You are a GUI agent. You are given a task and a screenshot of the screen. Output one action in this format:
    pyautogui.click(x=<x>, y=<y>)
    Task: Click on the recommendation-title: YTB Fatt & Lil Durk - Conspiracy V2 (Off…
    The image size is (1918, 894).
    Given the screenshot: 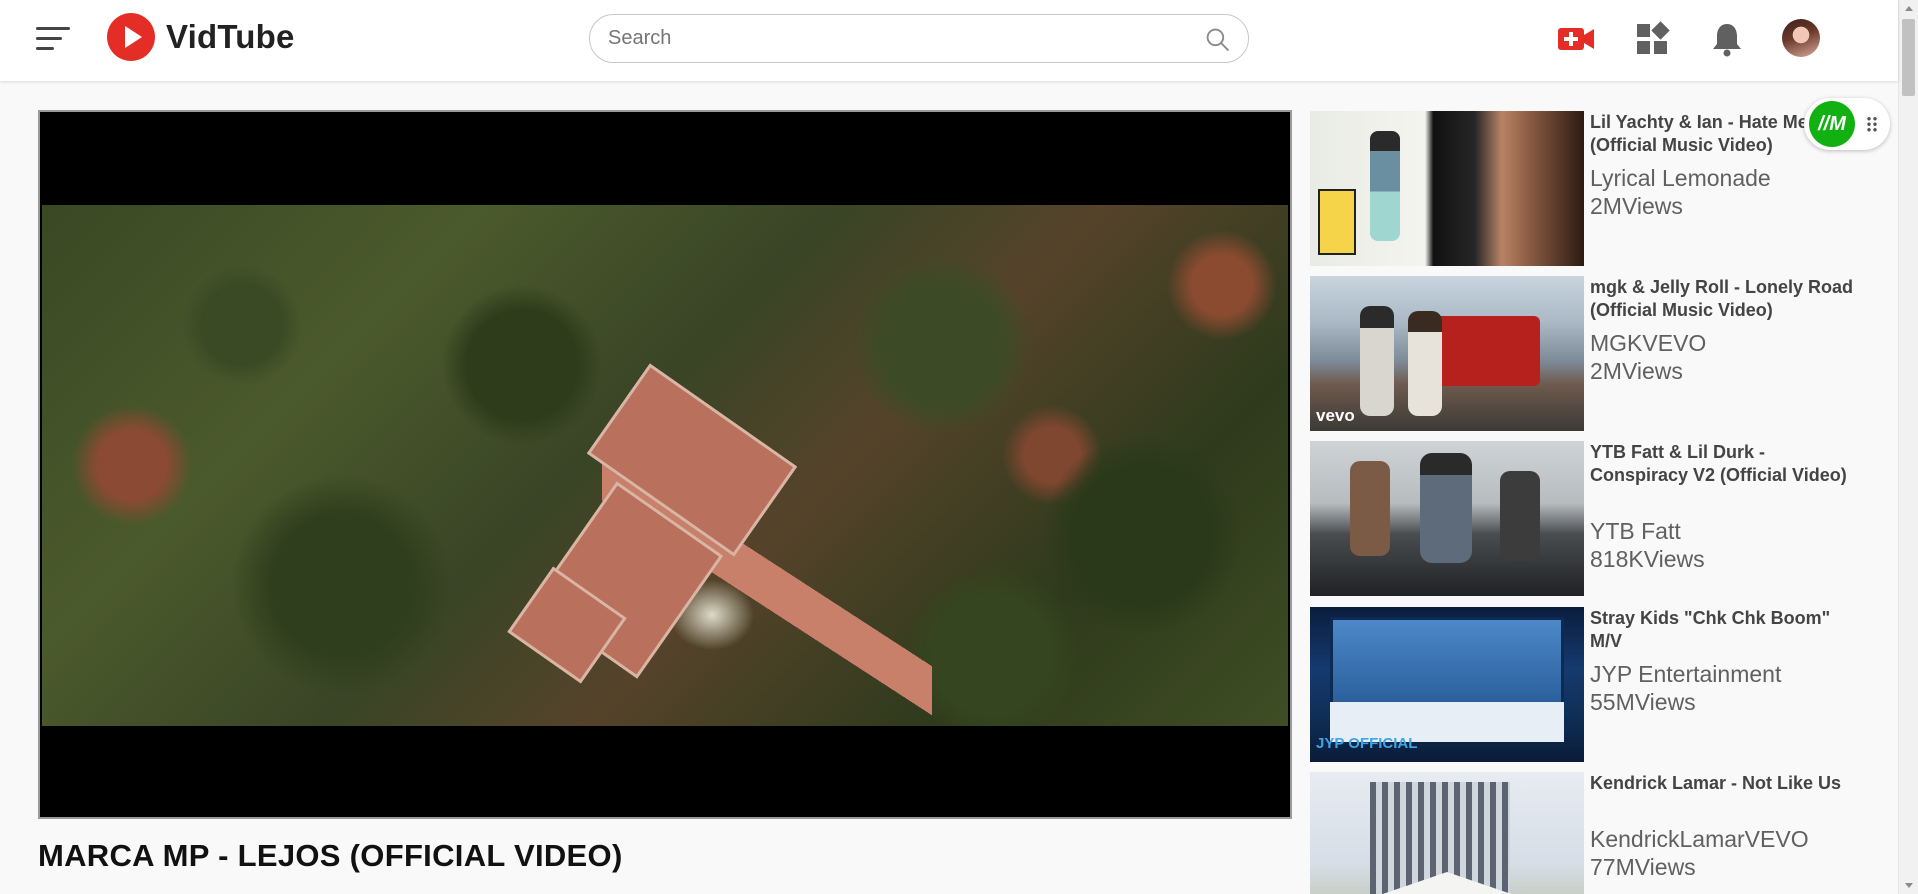 What is the action you would take?
    pyautogui.click(x=1725, y=464)
    